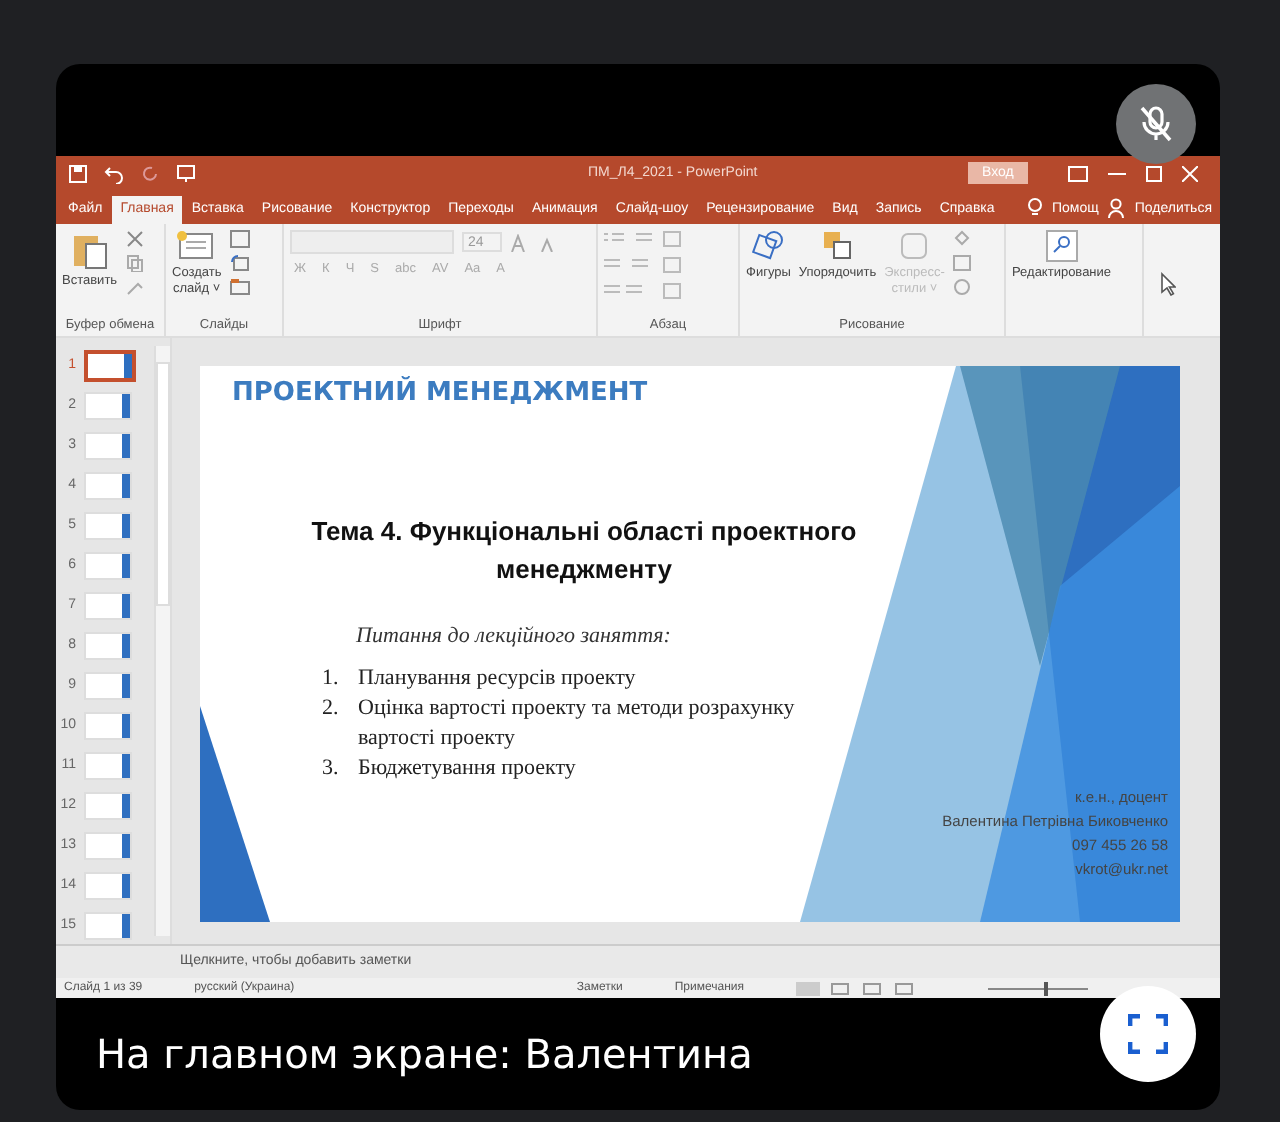 This screenshot has height=1122, width=1280. Describe the element at coordinates (162, 641) in the screenshot. I see `scrollbar` at that location.